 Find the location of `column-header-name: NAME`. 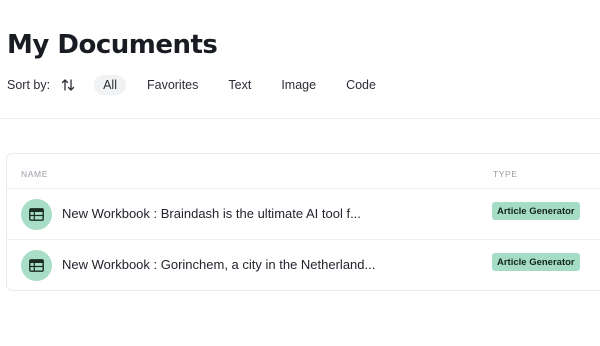

column-header-name: NAME is located at coordinates (34, 174).